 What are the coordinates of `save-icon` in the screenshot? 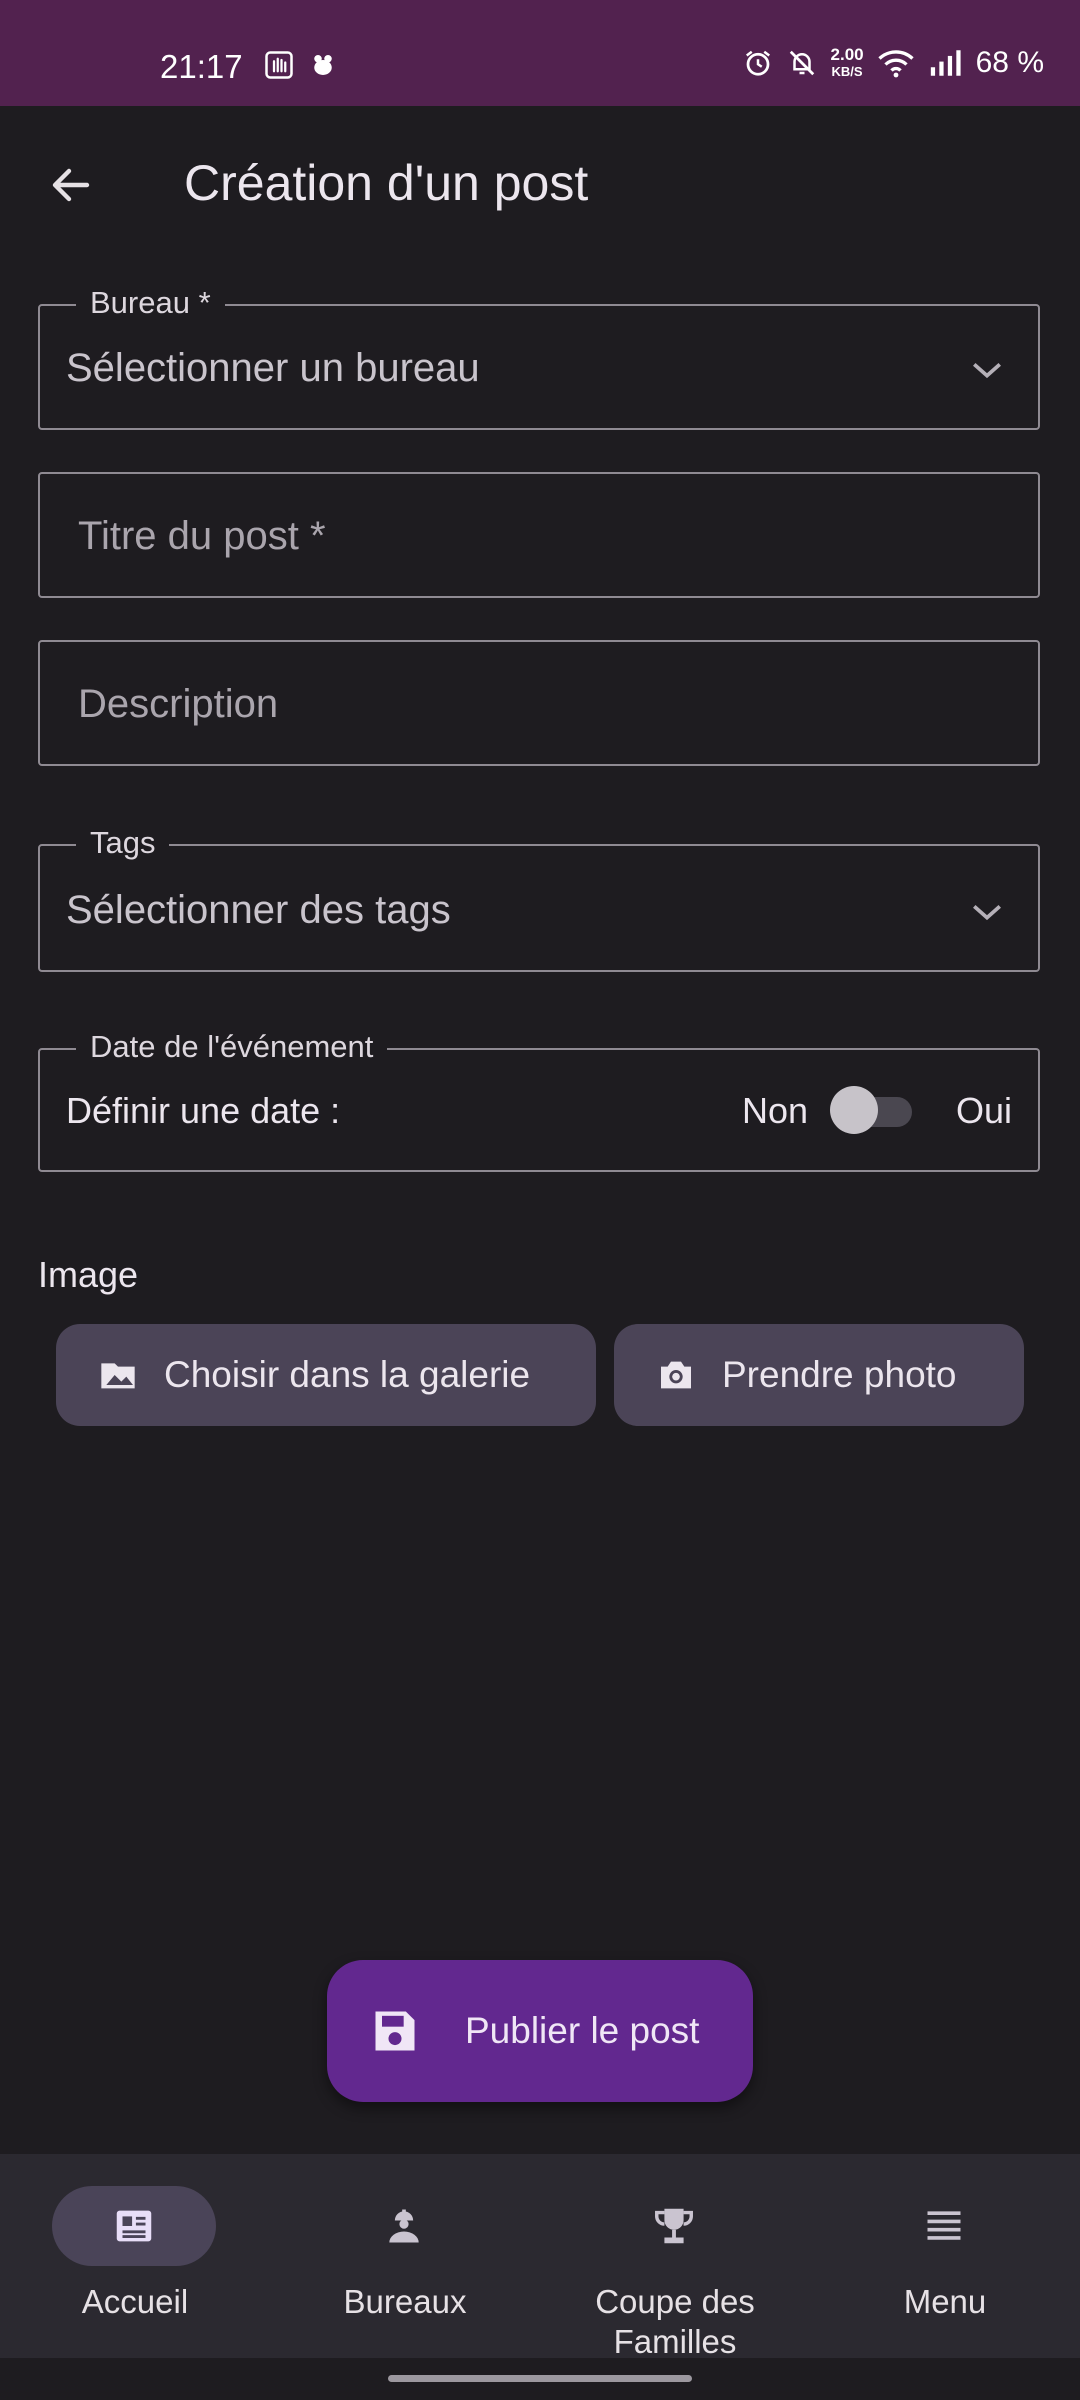 It's located at (395, 2031).